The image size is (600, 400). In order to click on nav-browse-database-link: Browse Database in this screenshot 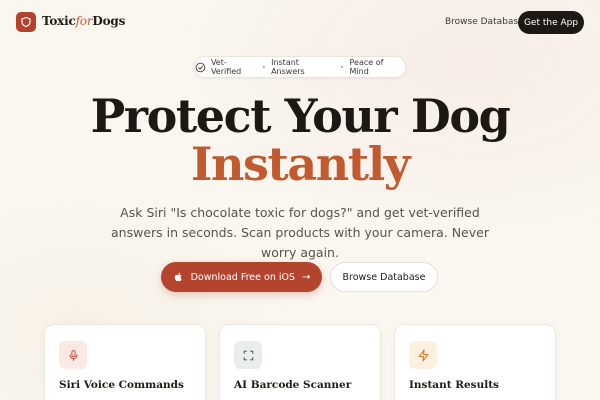, I will do `click(484, 22)`.